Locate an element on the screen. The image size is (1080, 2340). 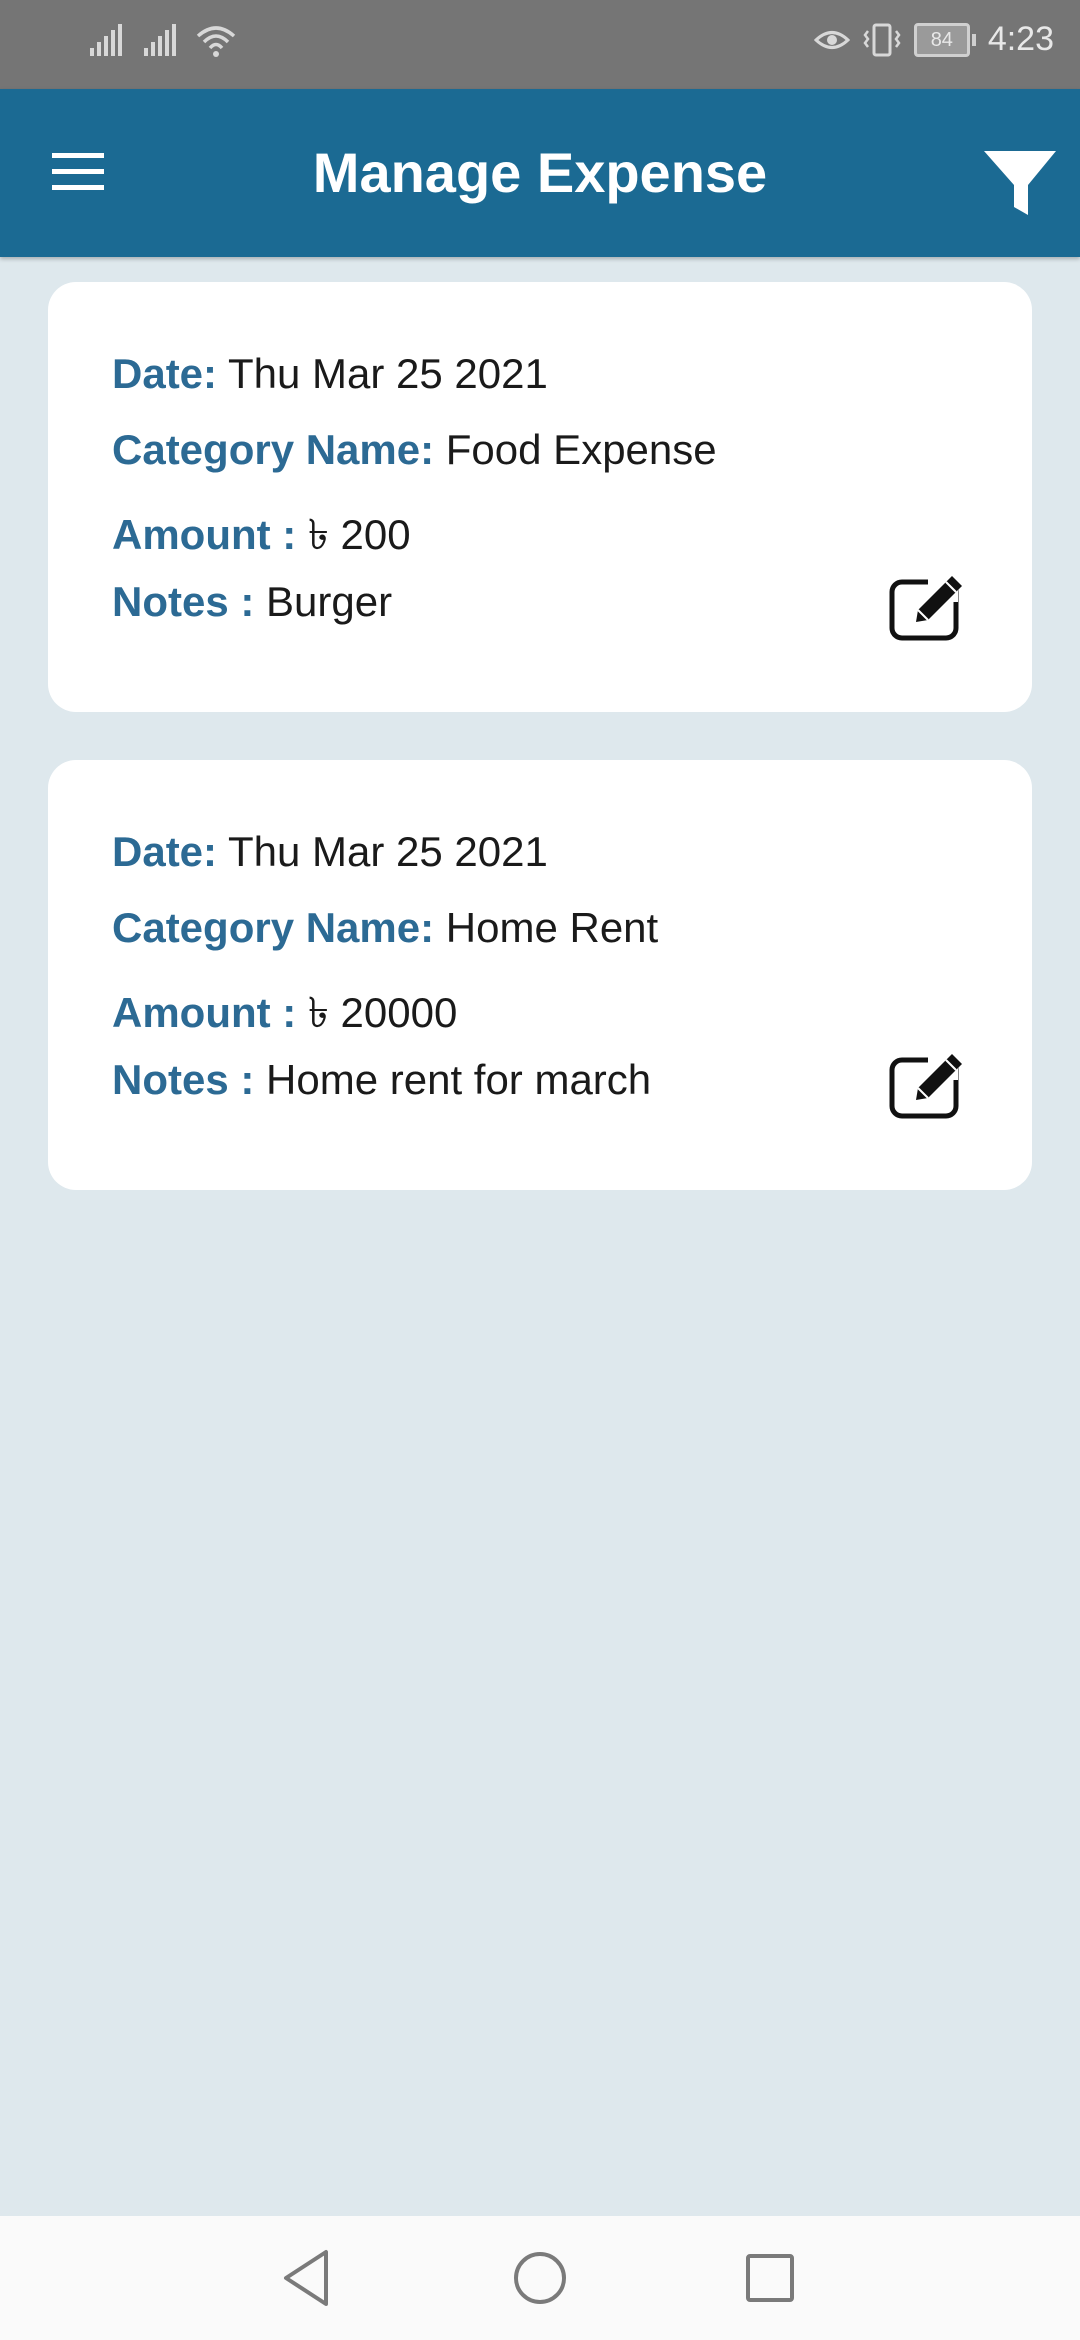
notes-row: Notes : Burger is located at coordinates (252, 602).